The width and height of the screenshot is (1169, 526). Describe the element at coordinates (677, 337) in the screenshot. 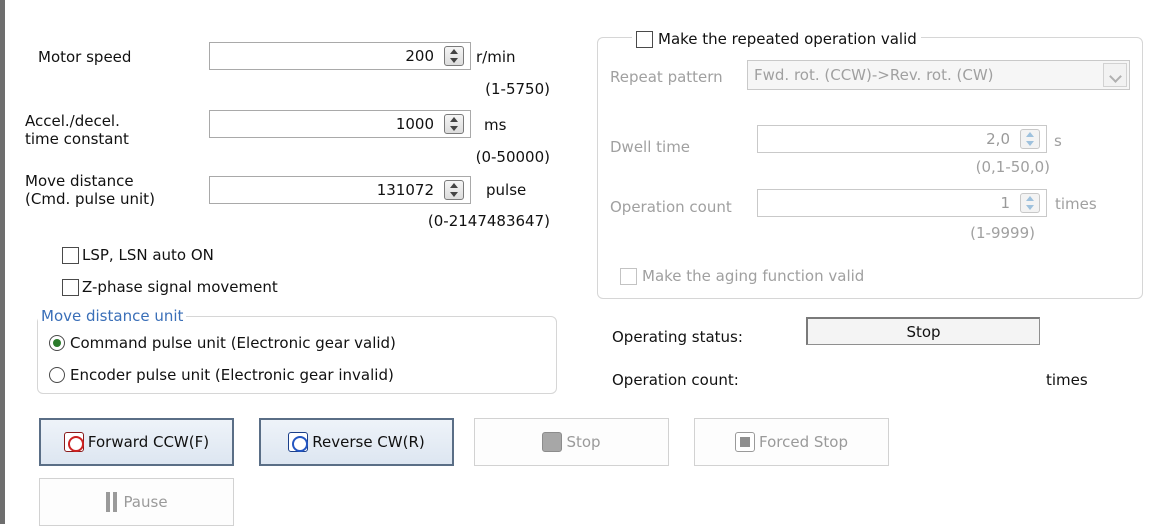

I see `operating-status-label: Operating status:` at that location.